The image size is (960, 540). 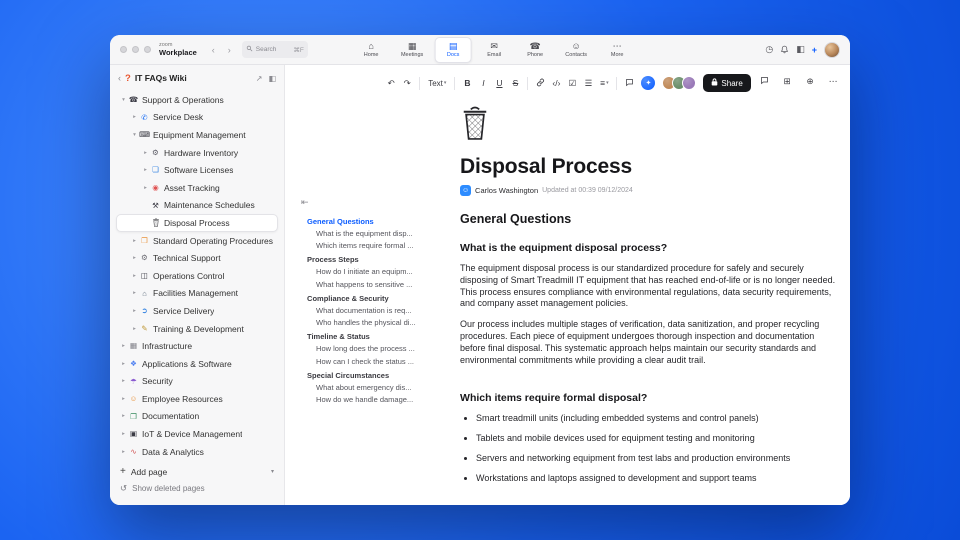 I want to click on show-deleted-pages-button: ↺ Show deleted pages, so click(x=197, y=488).